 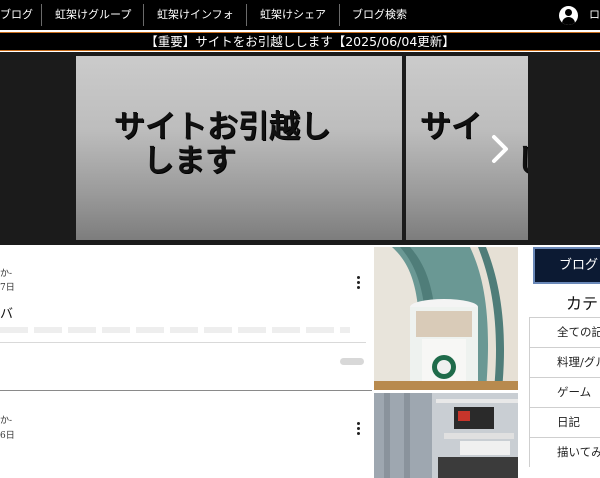 What do you see at coordinates (564, 362) in the screenshot?
I see `category-item-cooking: 料理/グル` at bounding box center [564, 362].